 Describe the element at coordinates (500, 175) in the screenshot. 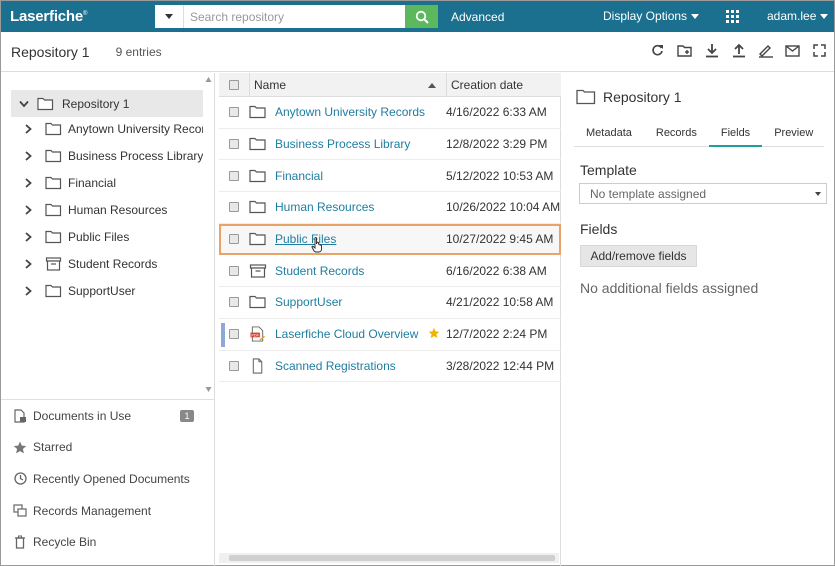

I see `entry-creation-date: 5/12/2022 10:53 AM` at that location.